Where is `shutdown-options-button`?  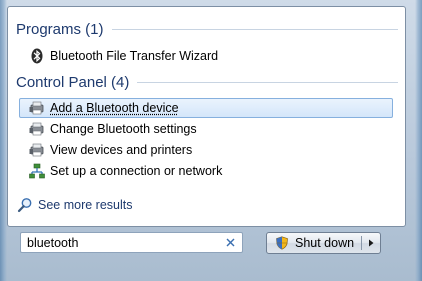 shutdown-options-button is located at coordinates (371, 243).